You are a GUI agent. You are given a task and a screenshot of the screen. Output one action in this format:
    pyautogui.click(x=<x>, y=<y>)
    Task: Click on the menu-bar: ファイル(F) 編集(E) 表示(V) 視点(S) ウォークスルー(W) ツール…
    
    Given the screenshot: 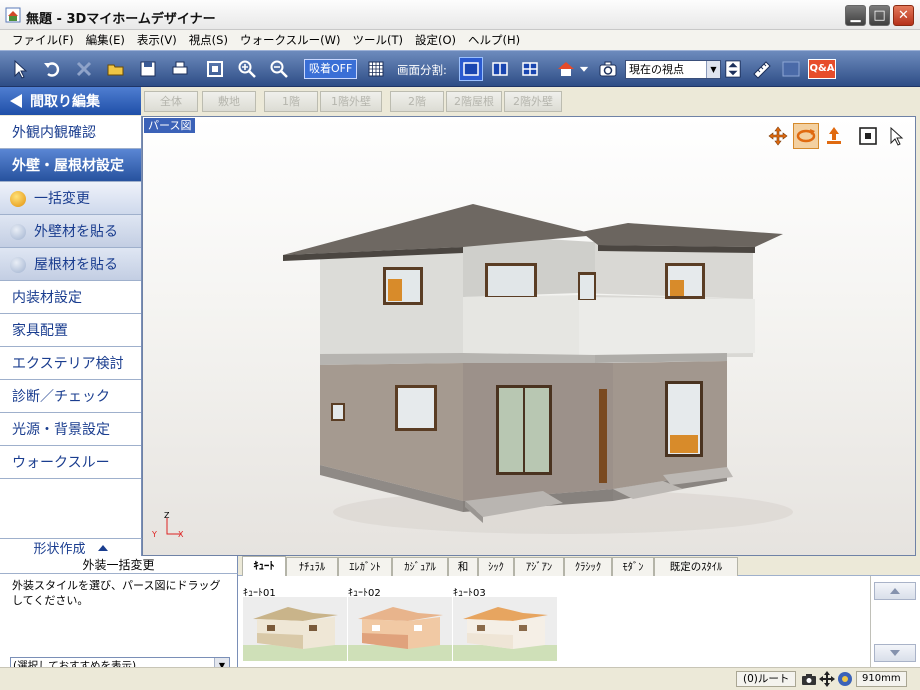 What is the action you would take?
    pyautogui.click(x=460, y=40)
    